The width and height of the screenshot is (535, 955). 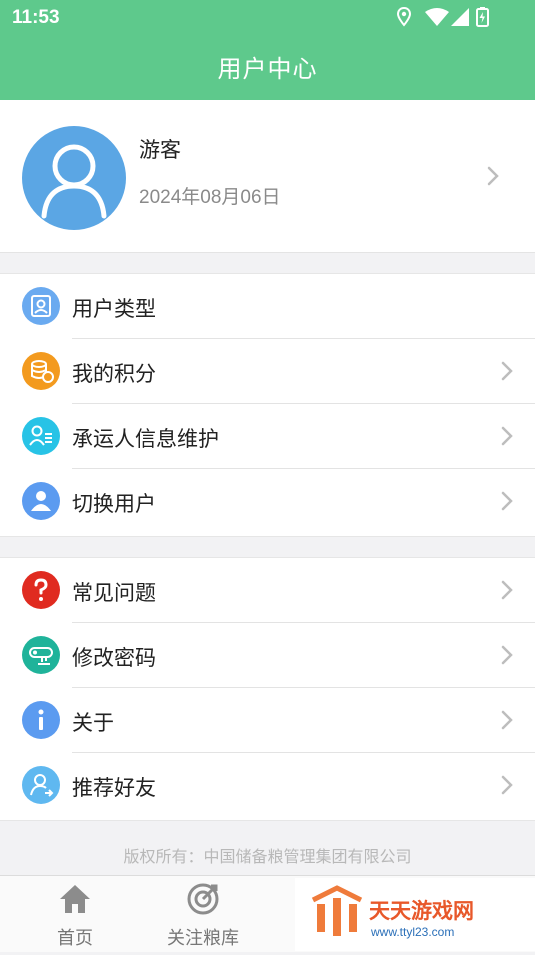 I want to click on tab-label: 关注粮库, so click(x=203, y=938).